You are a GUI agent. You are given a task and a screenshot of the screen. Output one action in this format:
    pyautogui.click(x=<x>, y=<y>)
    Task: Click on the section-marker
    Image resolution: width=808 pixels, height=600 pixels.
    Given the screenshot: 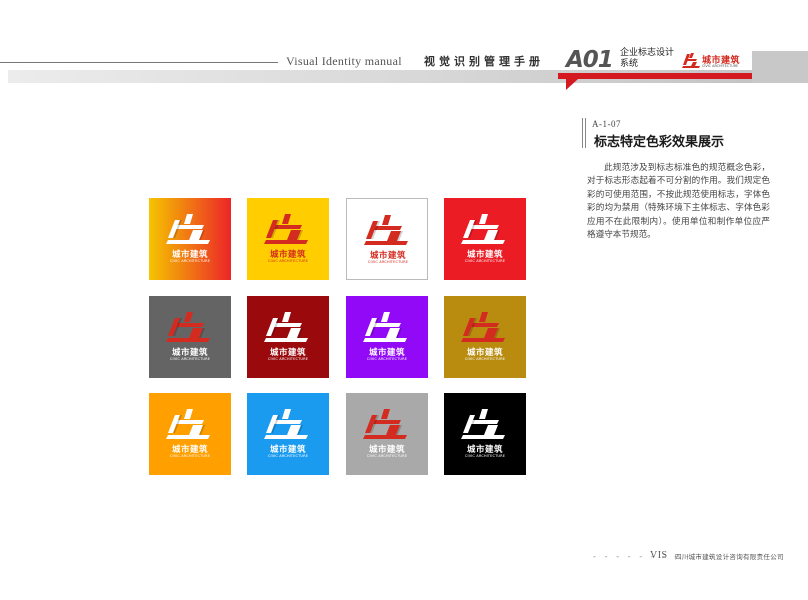 What is the action you would take?
    pyautogui.click(x=584, y=133)
    